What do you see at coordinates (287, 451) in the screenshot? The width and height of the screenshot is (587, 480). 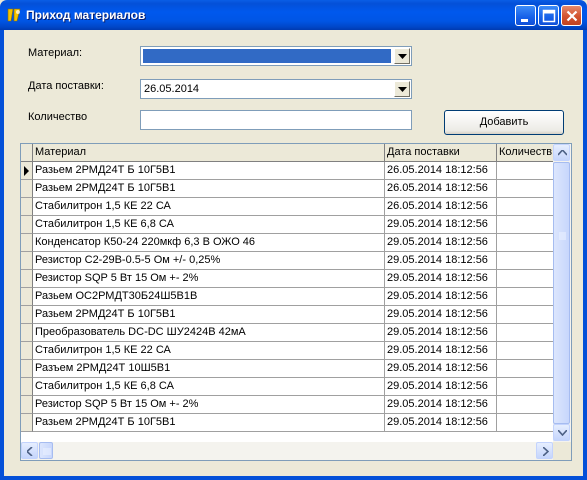 I see `horizontal-scrollbar` at bounding box center [287, 451].